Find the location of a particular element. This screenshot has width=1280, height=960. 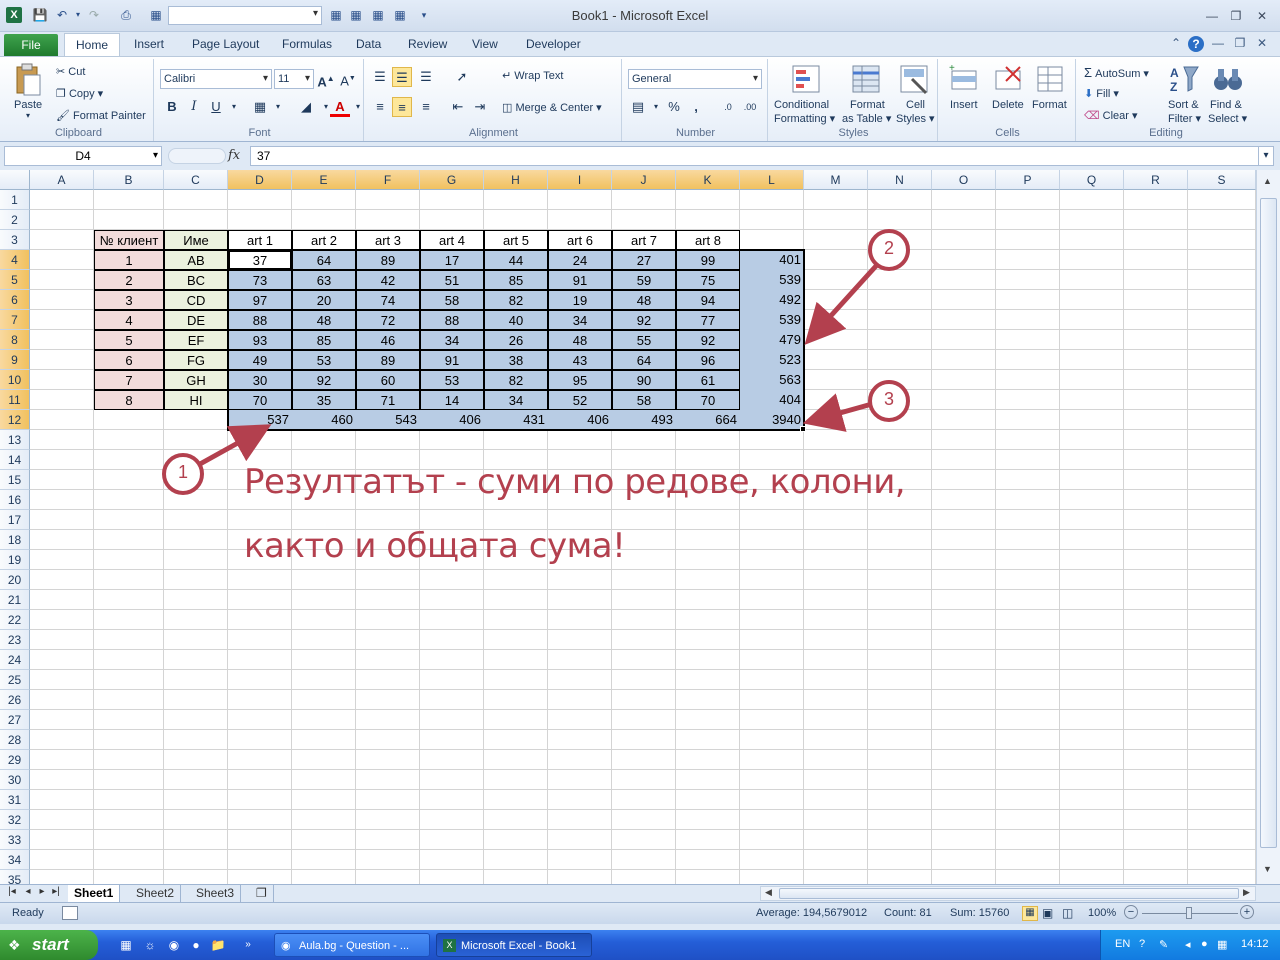

column-header-j: J is located at coordinates (644, 180).